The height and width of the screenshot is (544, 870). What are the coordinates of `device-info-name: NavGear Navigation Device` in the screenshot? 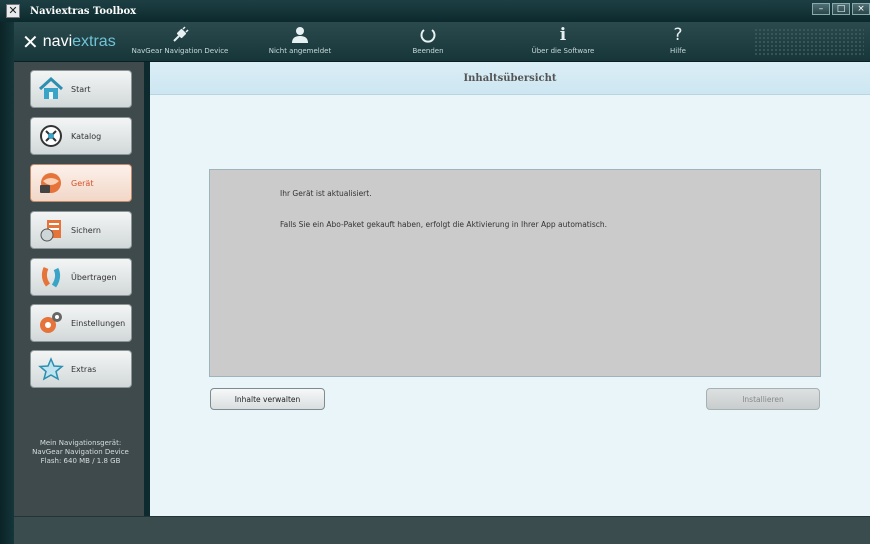 It's located at (80, 452).